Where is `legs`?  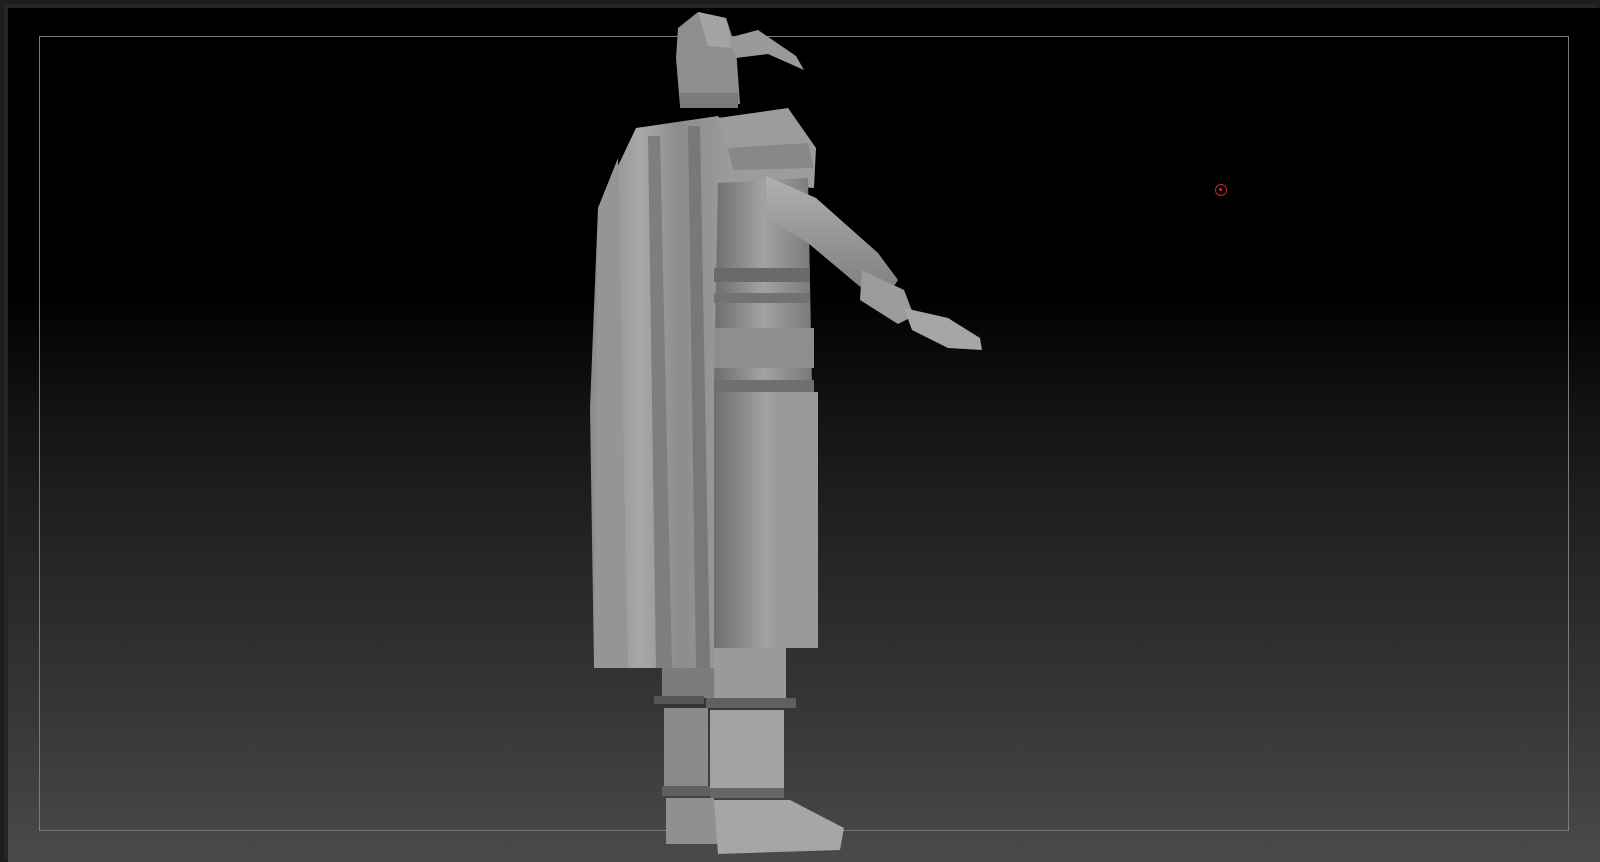 legs is located at coordinates (749, 751).